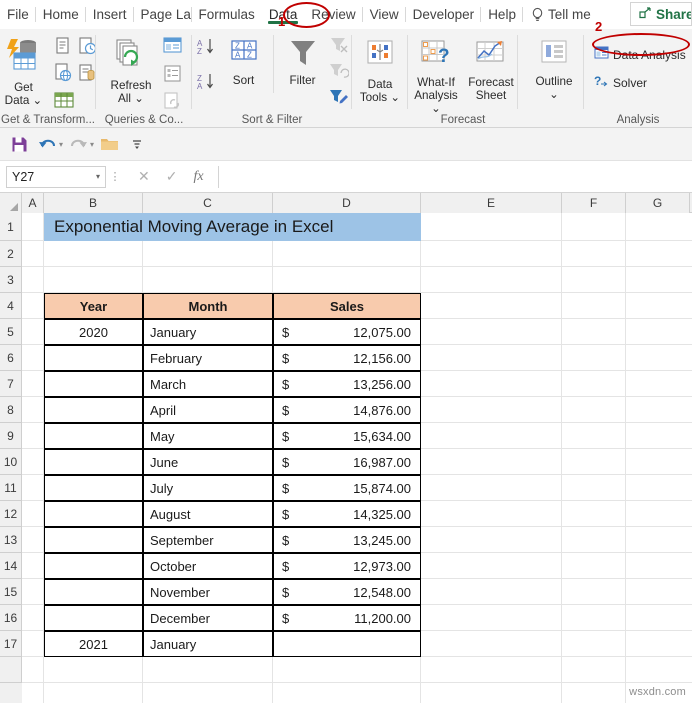 The height and width of the screenshot is (703, 692). Describe the element at coordinates (208, 436) in the screenshot. I see `table-row: May` at that location.